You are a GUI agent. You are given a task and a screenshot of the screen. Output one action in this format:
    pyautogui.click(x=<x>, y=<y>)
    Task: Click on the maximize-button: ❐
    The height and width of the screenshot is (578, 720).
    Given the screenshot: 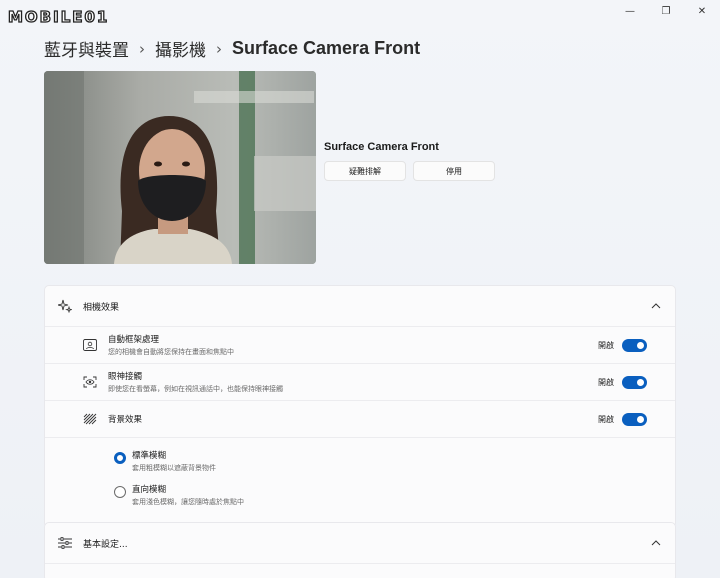 What is the action you would take?
    pyautogui.click(x=666, y=11)
    